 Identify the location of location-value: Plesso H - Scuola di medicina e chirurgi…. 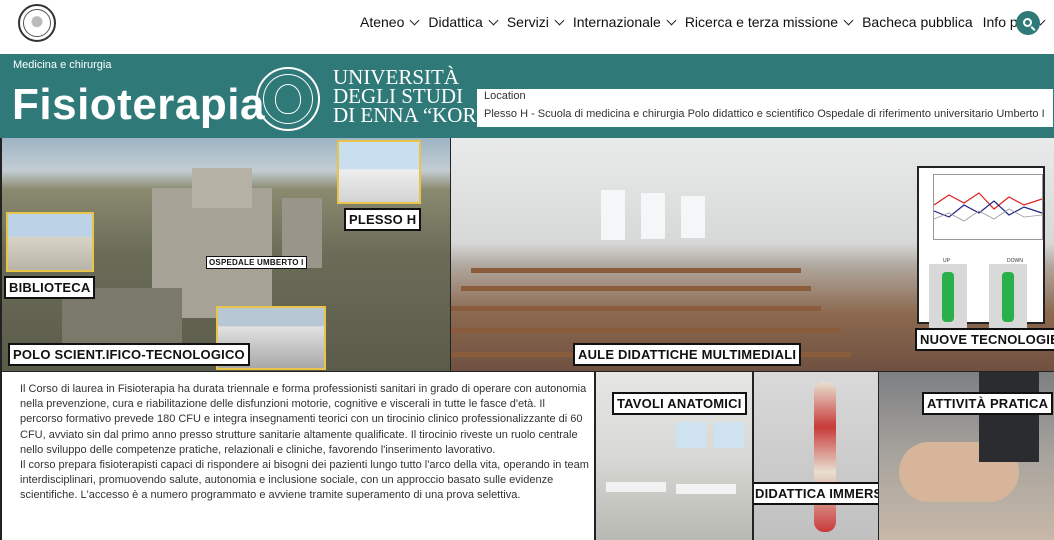
(764, 114).